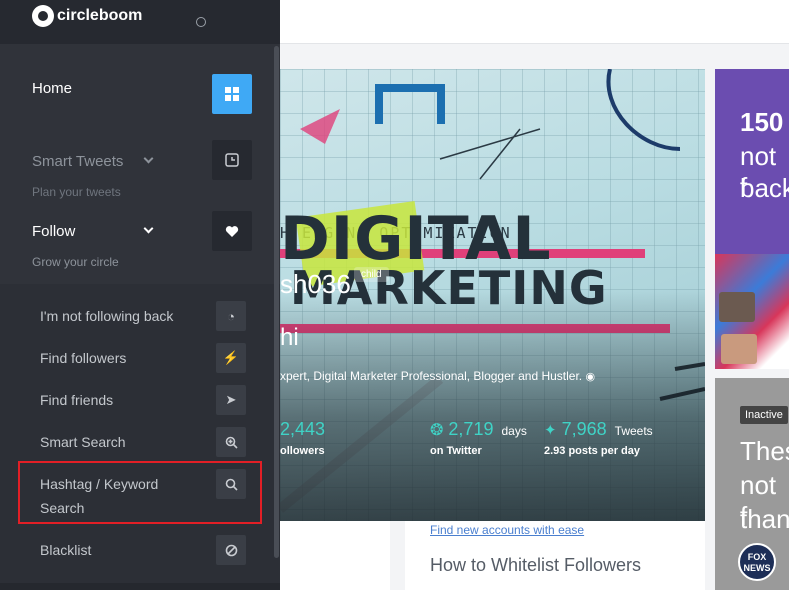  Describe the element at coordinates (140, 492) in the screenshot. I see `highlight-box` at that location.